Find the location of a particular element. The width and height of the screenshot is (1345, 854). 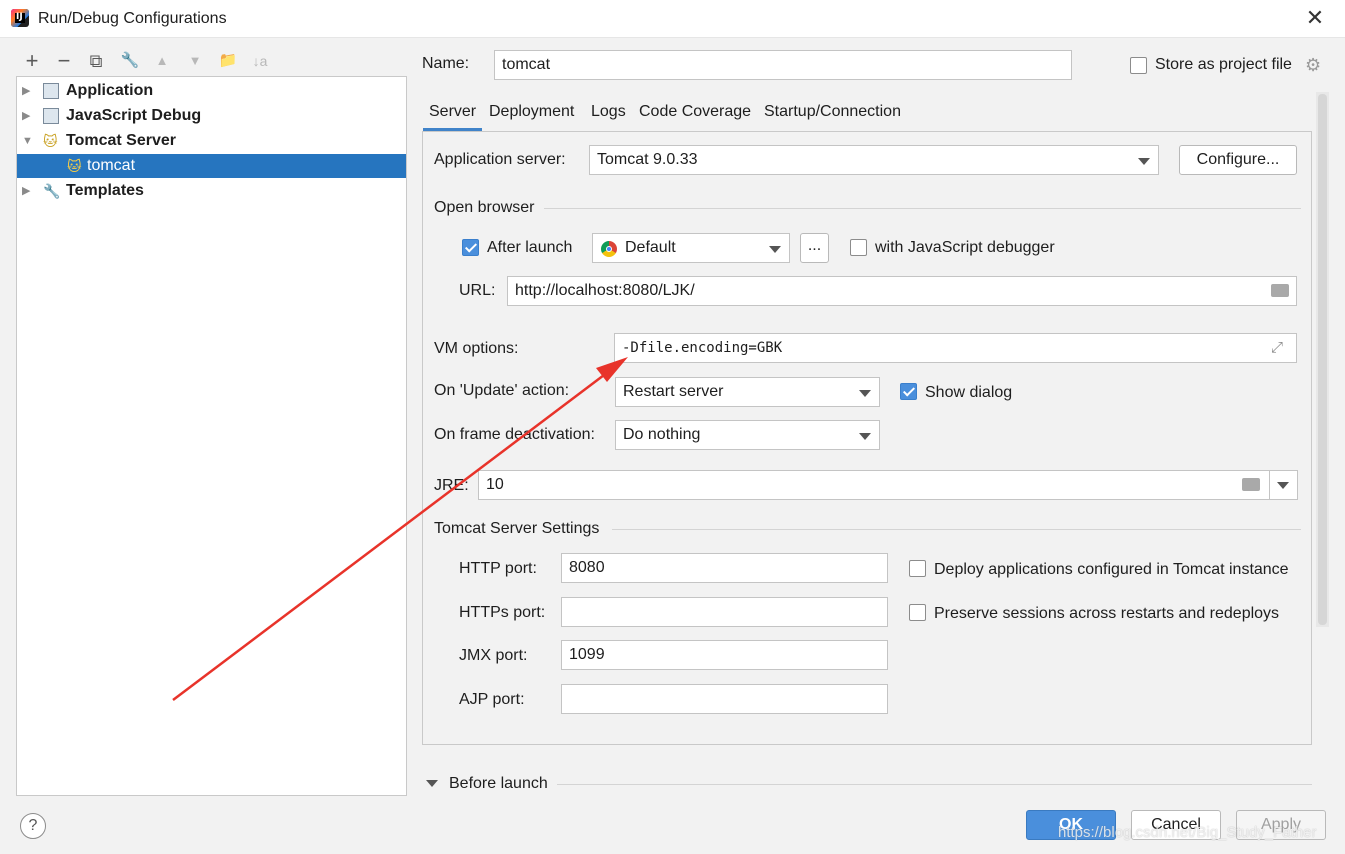

move-up-icon: ▲ is located at coordinates (162, 61).